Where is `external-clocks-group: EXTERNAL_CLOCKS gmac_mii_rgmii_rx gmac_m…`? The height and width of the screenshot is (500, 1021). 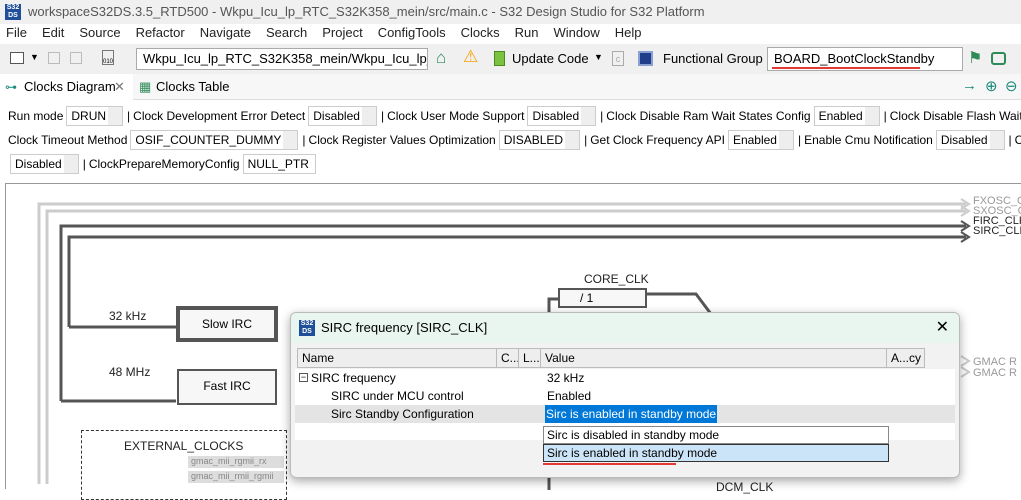 external-clocks-group: EXTERNAL_CLOCKS gmac_mii_rgmii_rx gmac_m… is located at coordinates (184, 465).